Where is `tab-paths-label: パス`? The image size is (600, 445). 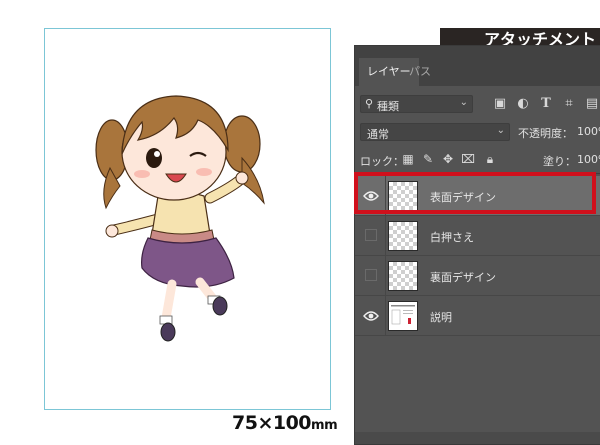 tab-paths-label: パス is located at coordinates (420, 71).